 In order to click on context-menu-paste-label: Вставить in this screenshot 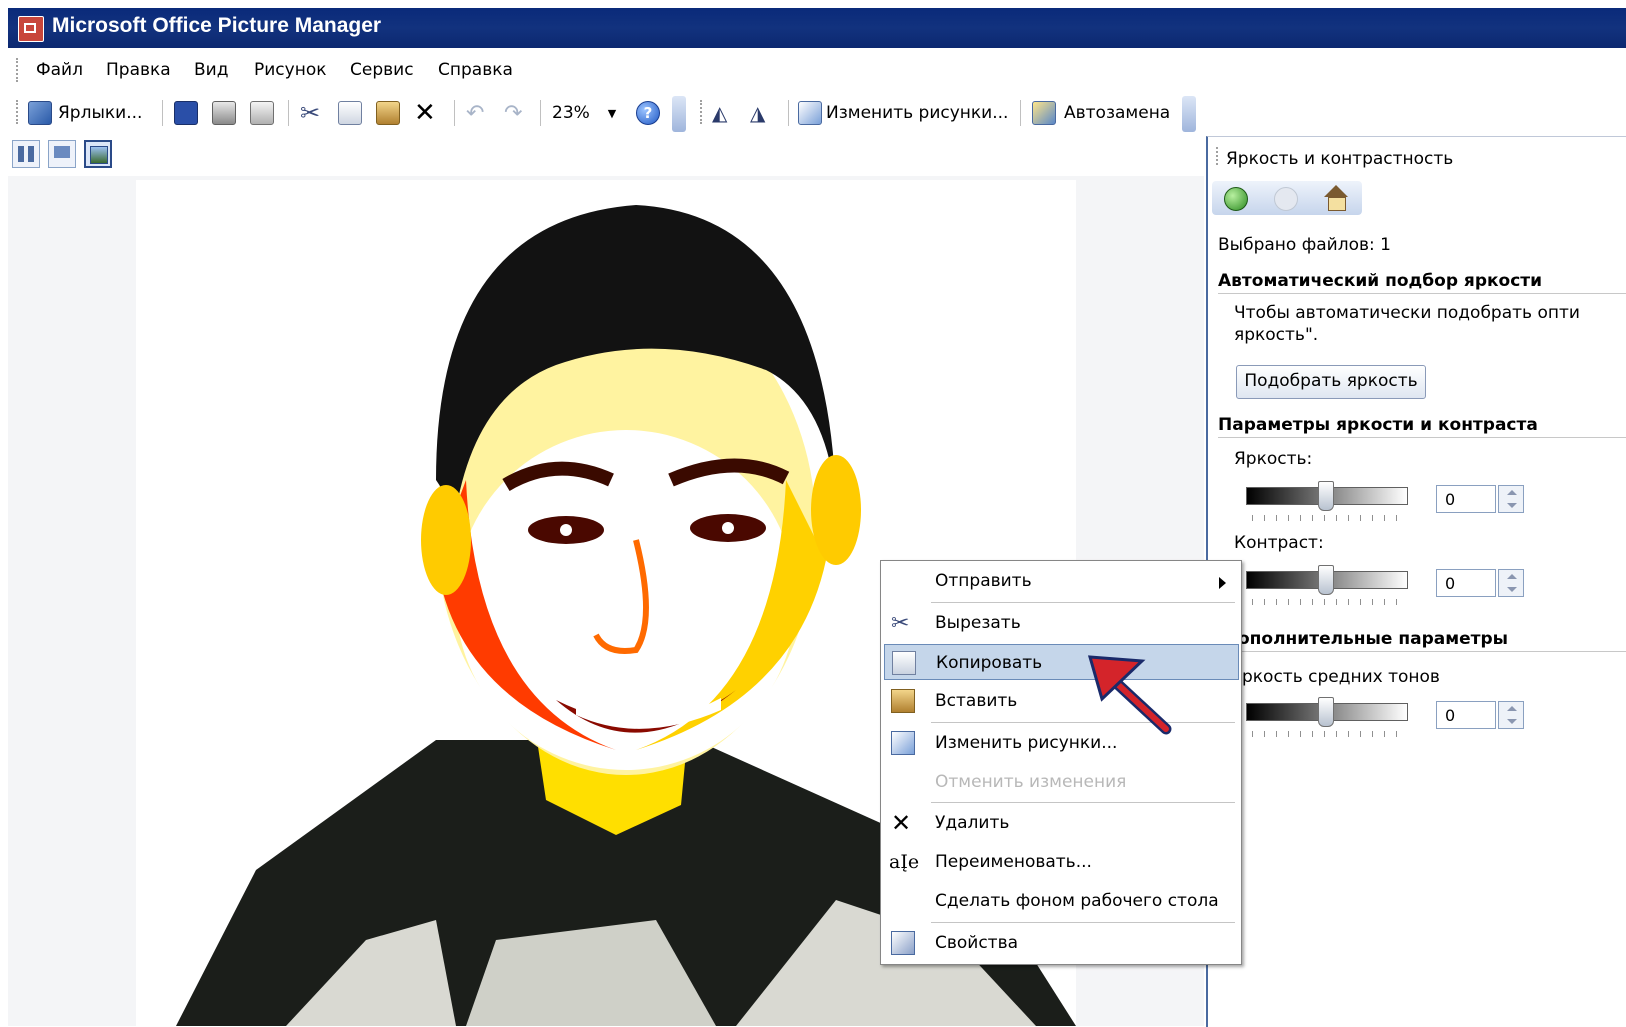, I will do `click(976, 701)`.